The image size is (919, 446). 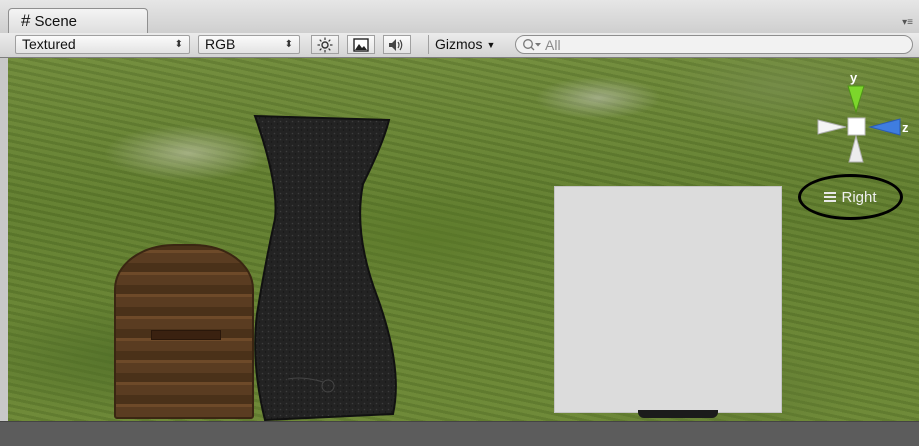 I want to click on wooden-door-object, so click(x=184, y=331).